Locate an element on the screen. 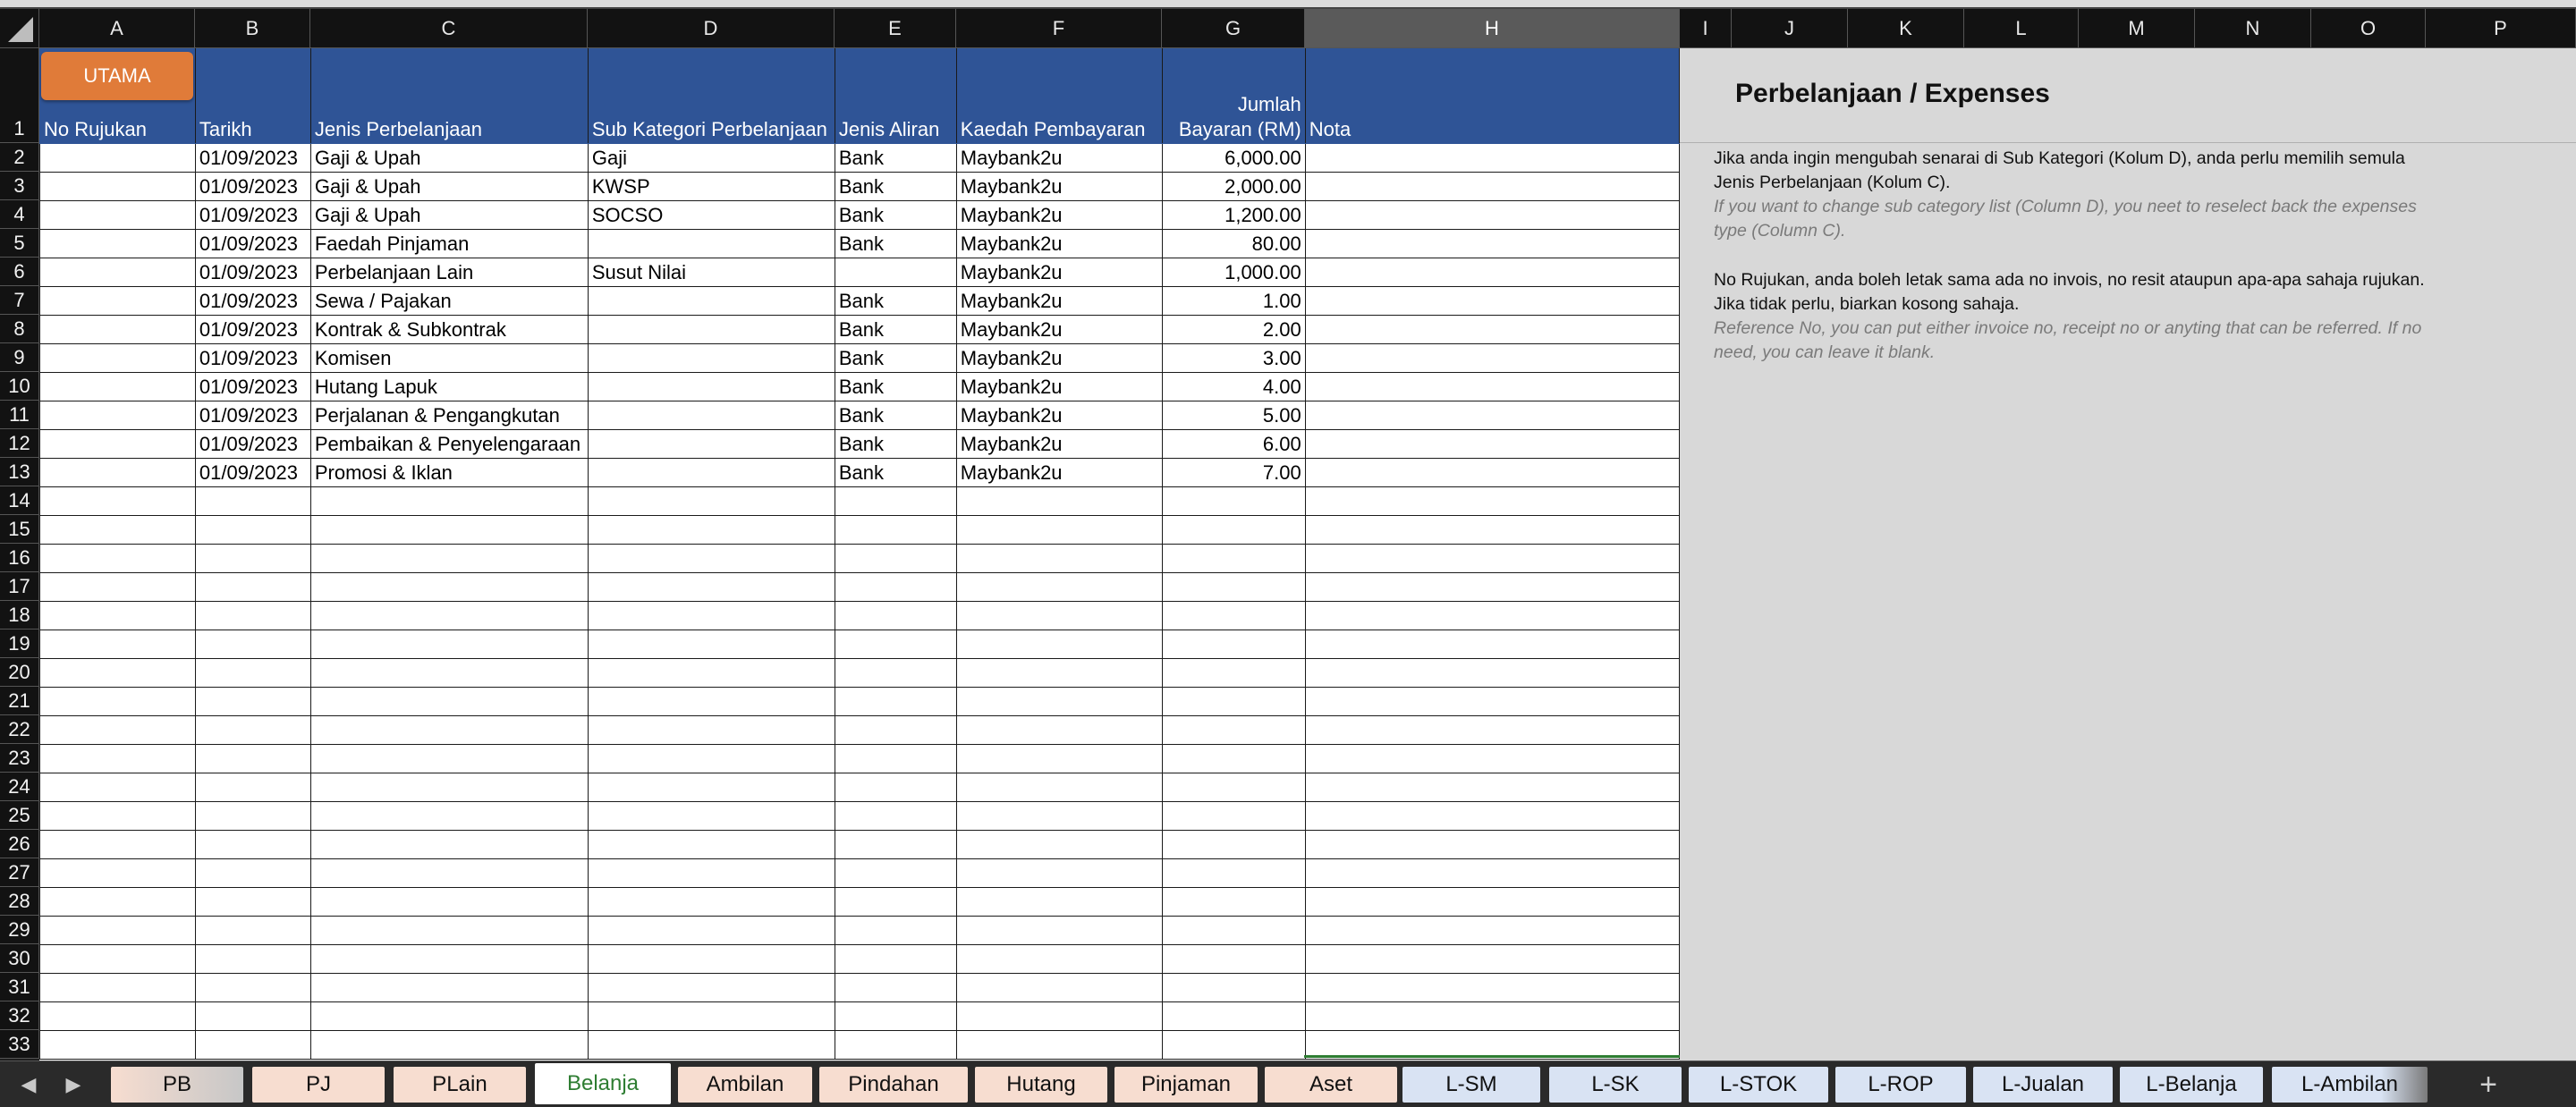  column-header-b: B is located at coordinates (252, 28).